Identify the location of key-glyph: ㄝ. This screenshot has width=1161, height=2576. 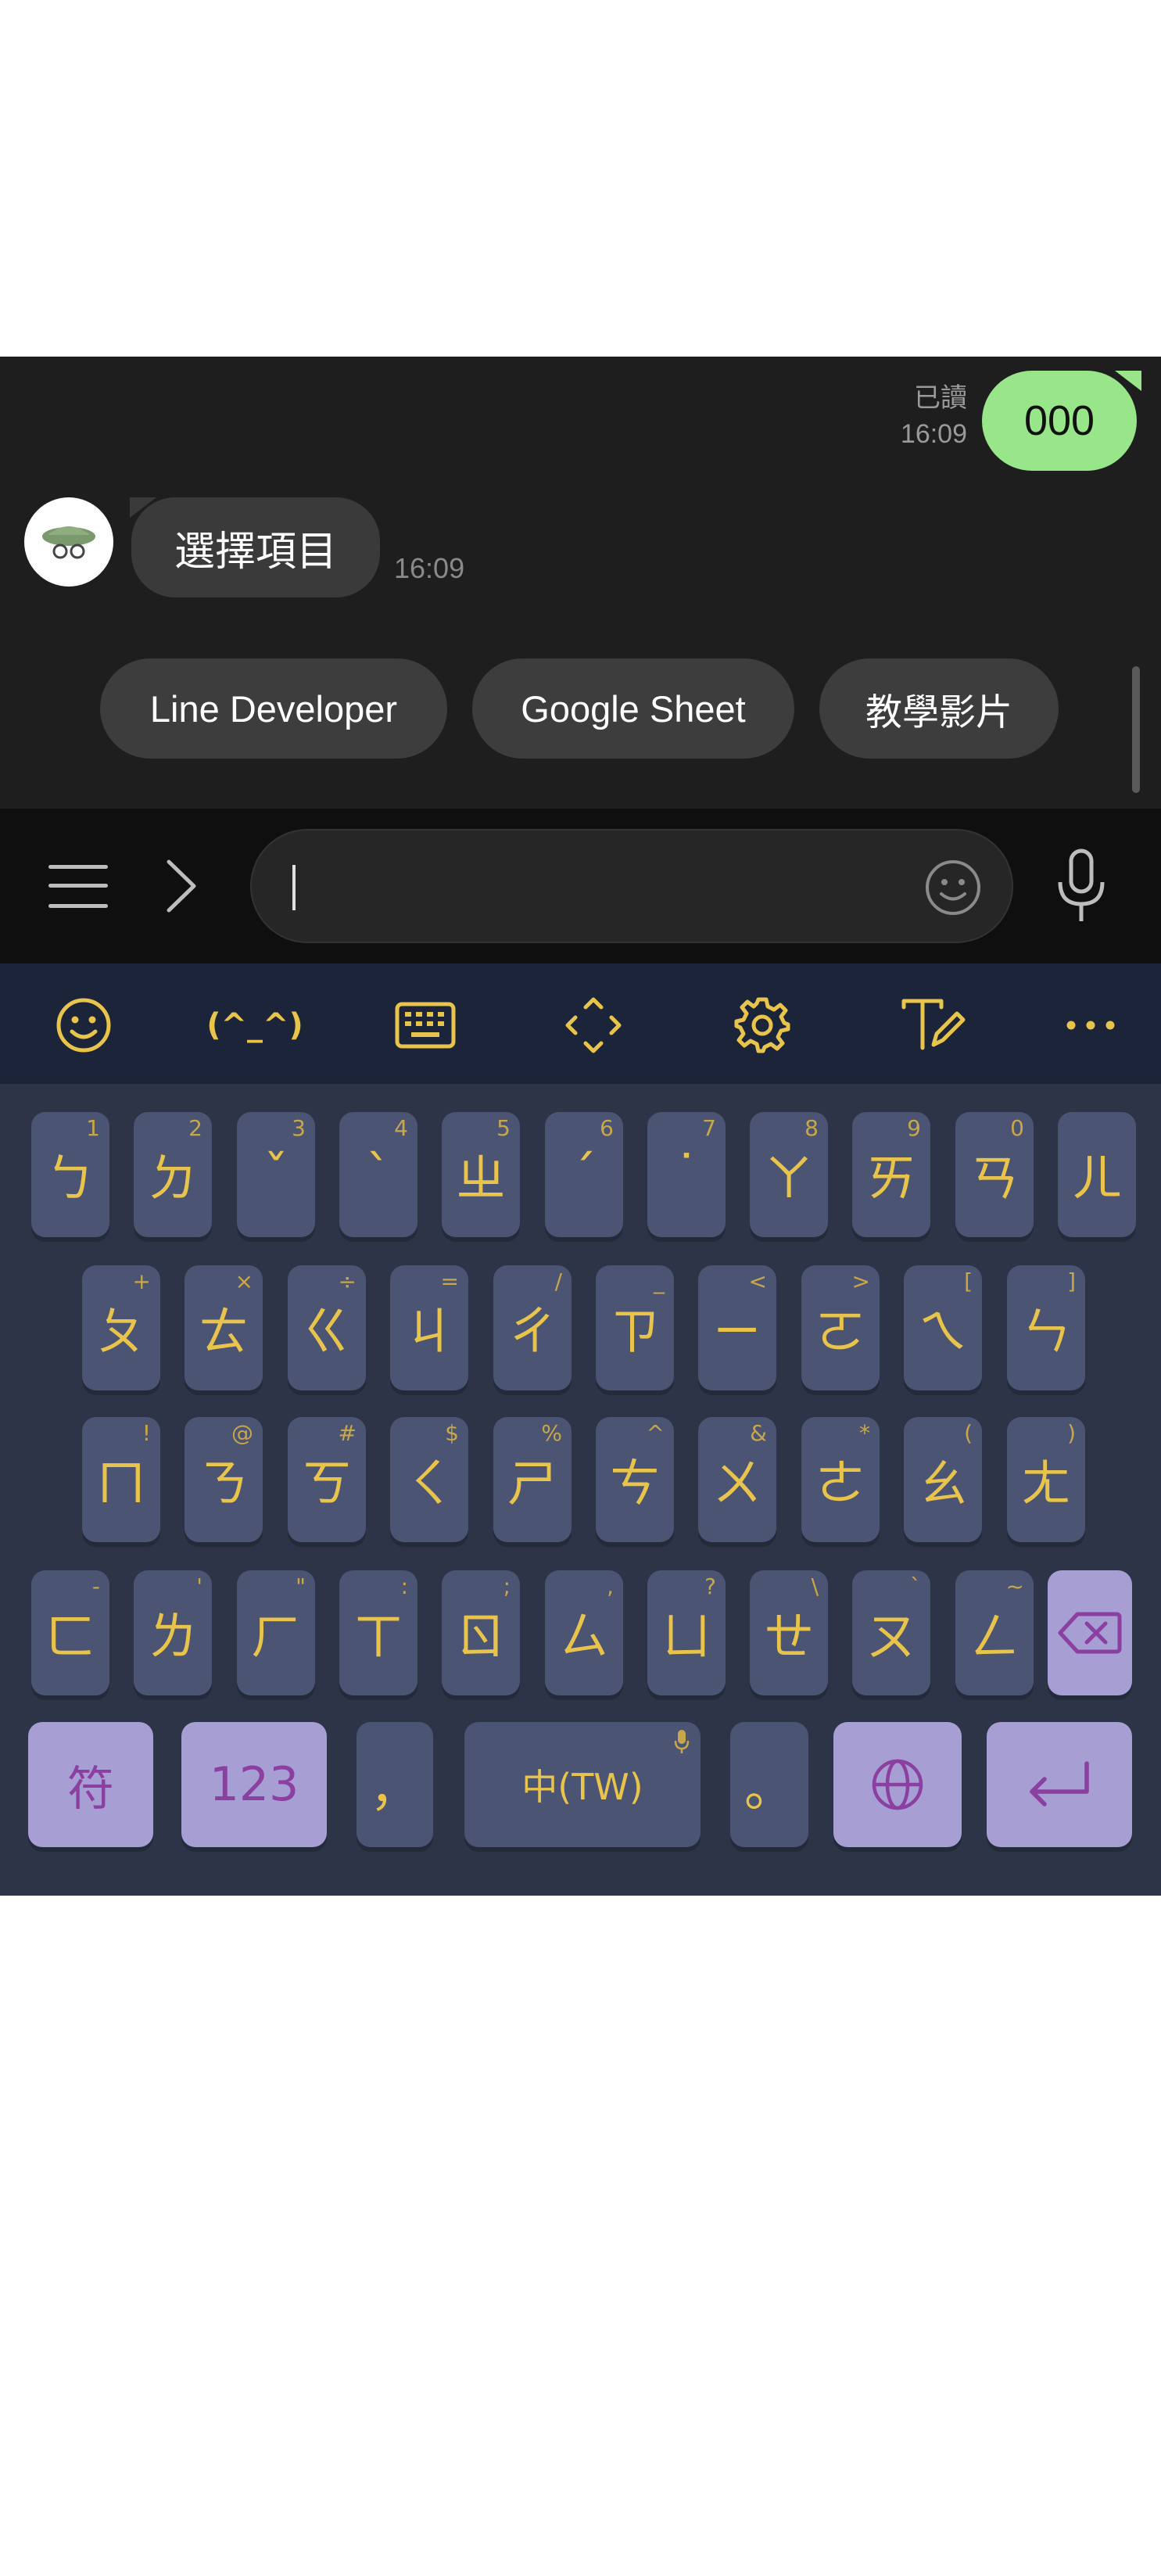
(789, 1638).